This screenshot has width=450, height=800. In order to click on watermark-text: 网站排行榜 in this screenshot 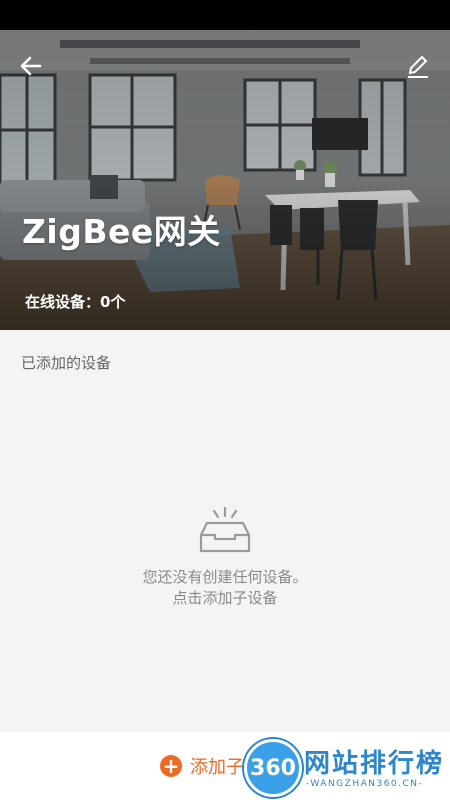, I will do `click(374, 764)`.